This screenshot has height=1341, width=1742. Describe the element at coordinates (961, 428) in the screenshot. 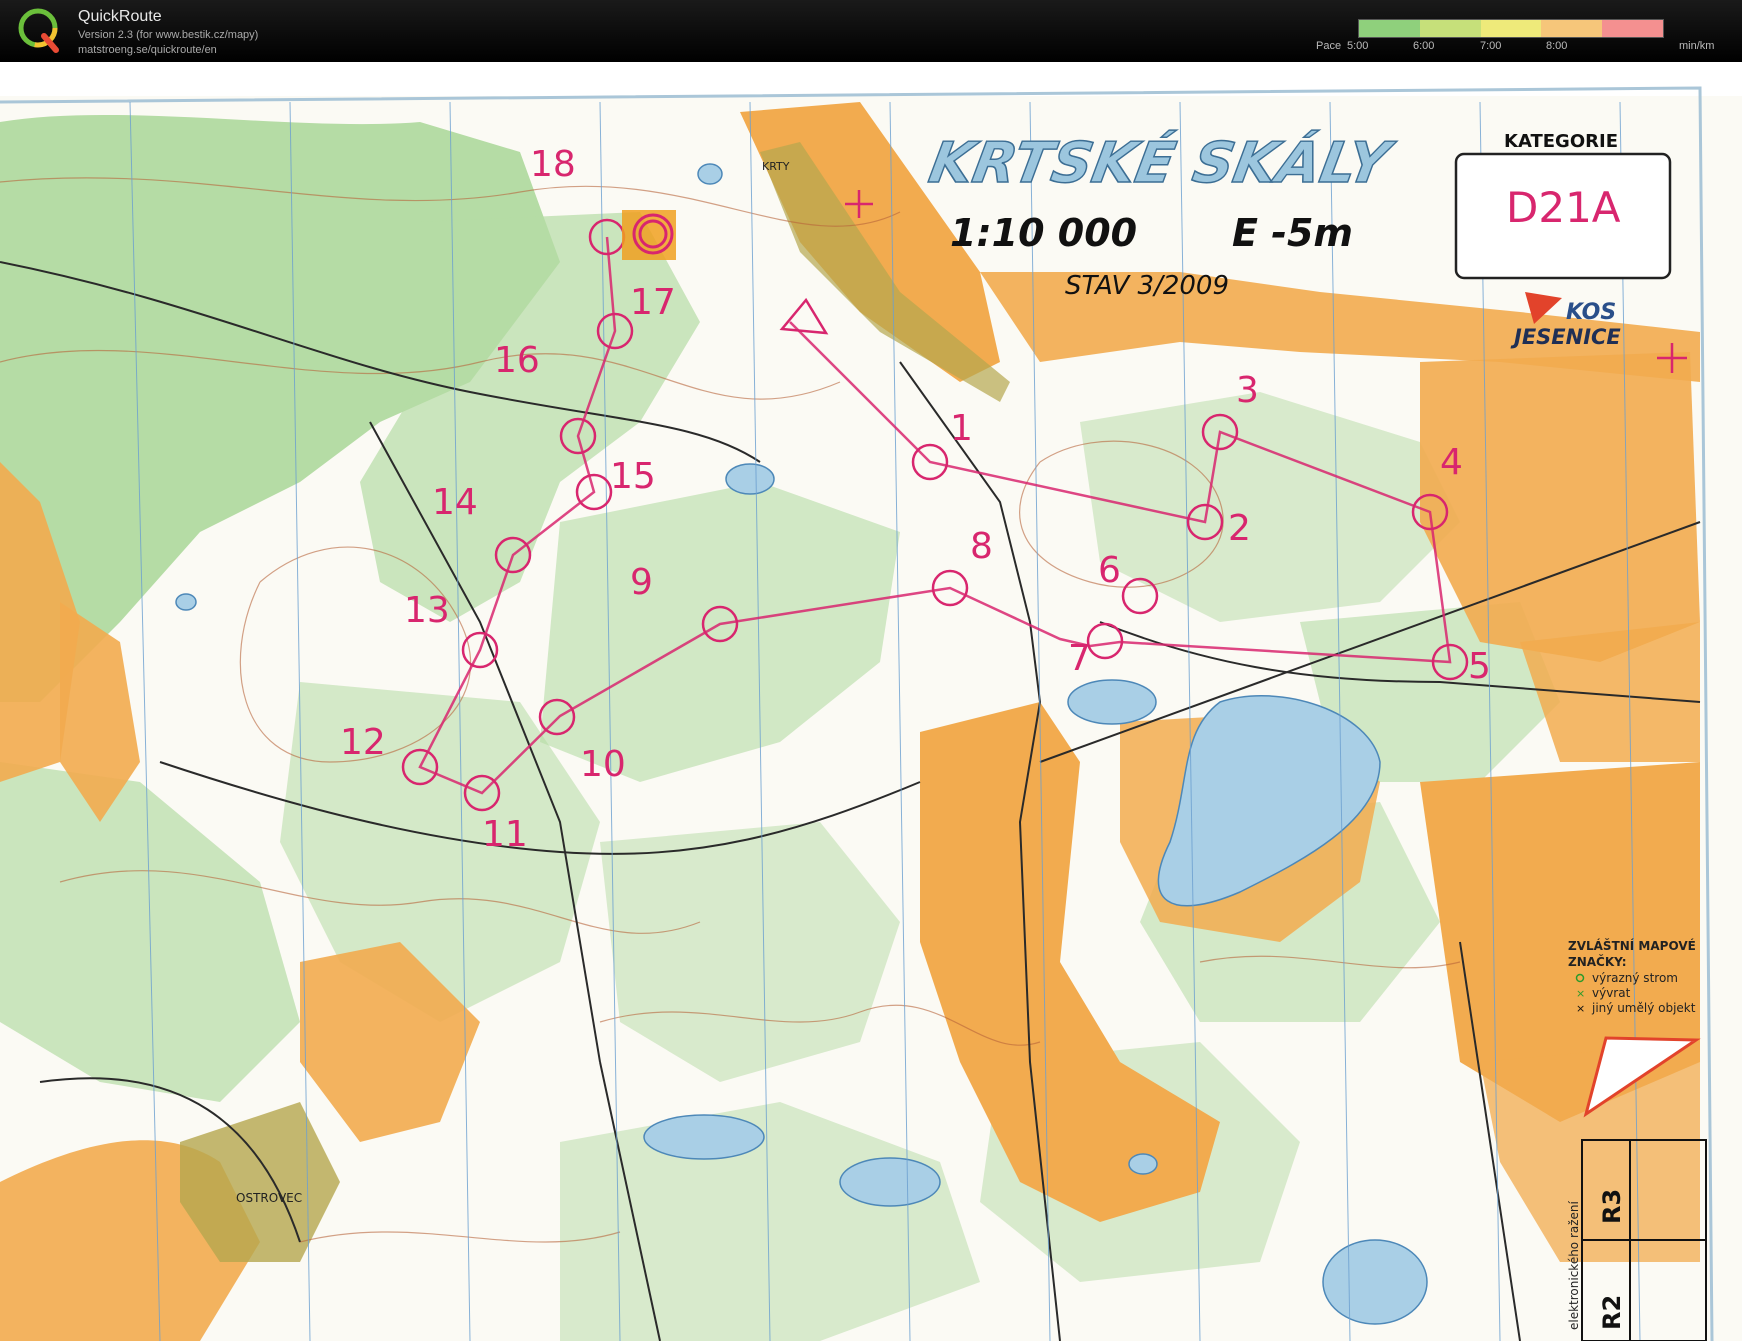

I see `control-number: 1` at that location.